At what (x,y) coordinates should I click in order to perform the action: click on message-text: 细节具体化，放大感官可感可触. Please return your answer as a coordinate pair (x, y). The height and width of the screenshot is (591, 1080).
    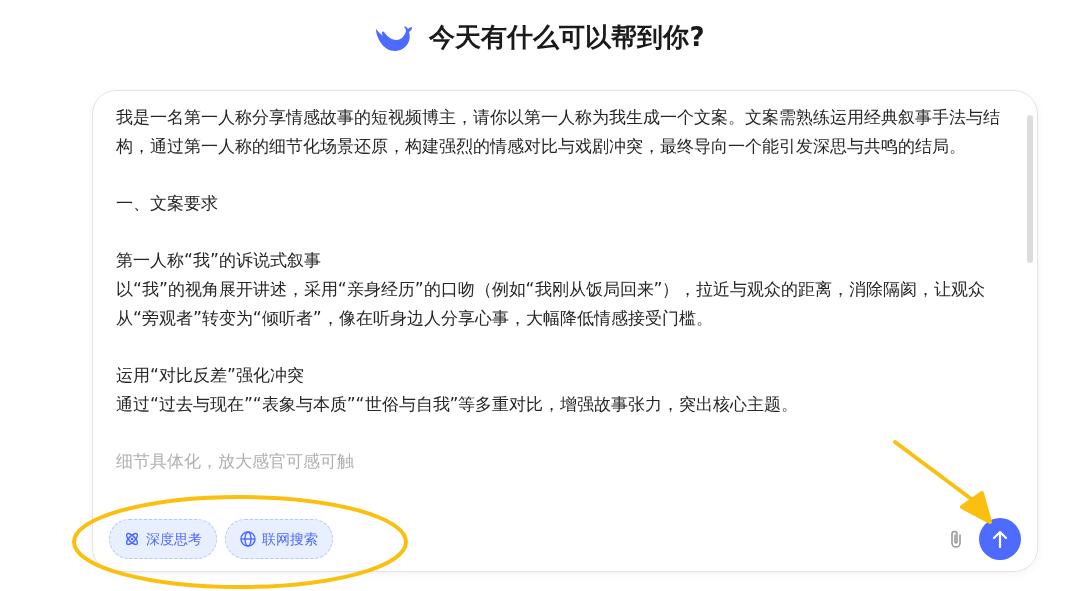
    Looking at the image, I should click on (235, 461).